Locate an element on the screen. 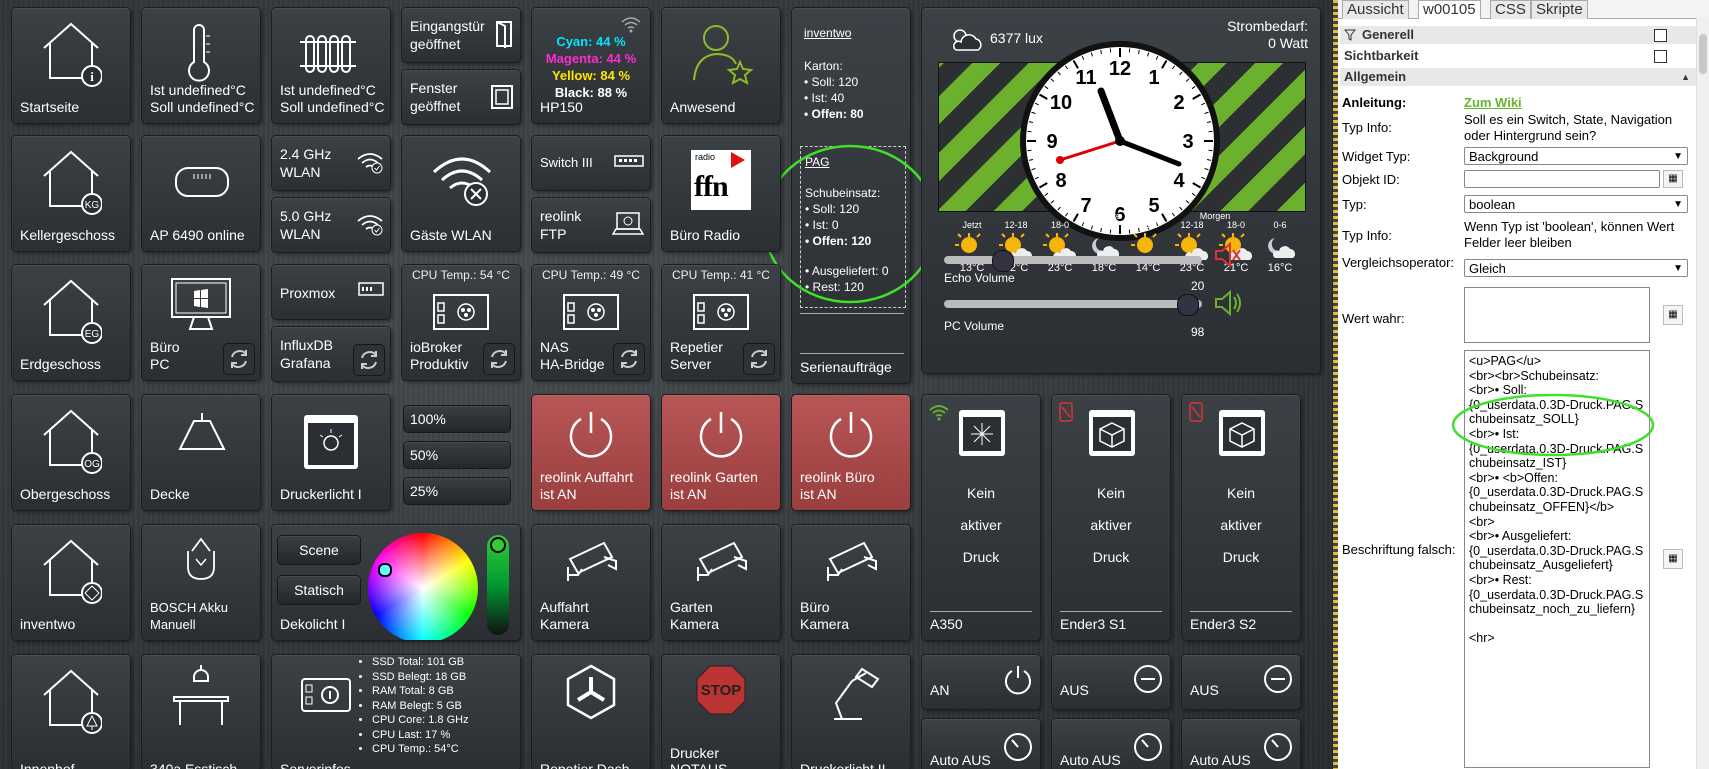  tile-buero-radio: radio ffn Büro Radio is located at coordinates (721, 193).